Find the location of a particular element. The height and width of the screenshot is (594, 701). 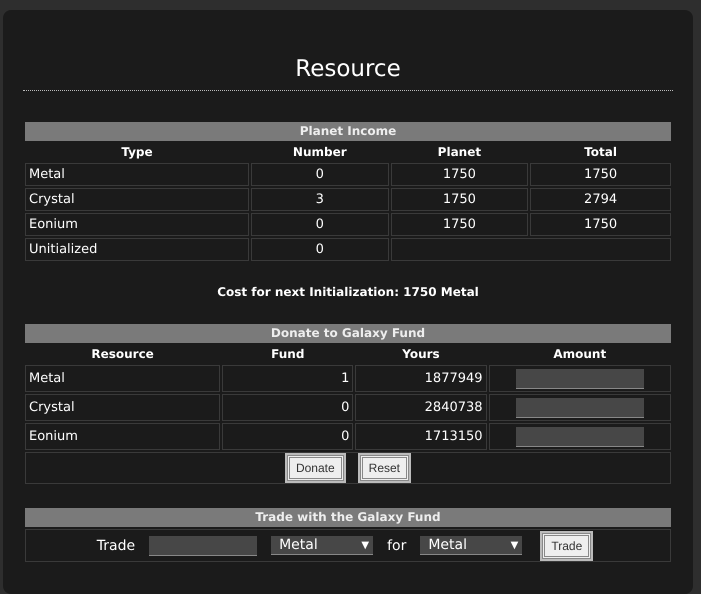

section-header: Donate to Galaxy Fund is located at coordinates (348, 333).